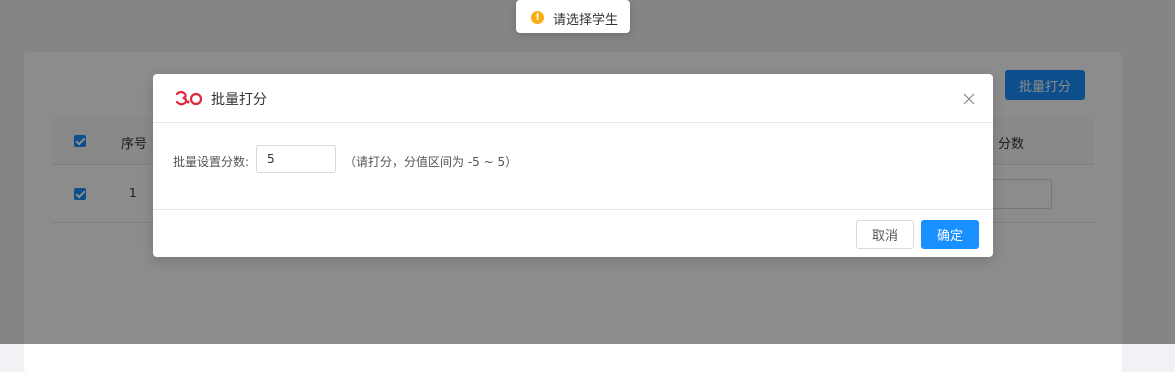  Describe the element at coordinates (211, 162) in the screenshot. I see `score-field-label: 批量设置分数:` at that location.